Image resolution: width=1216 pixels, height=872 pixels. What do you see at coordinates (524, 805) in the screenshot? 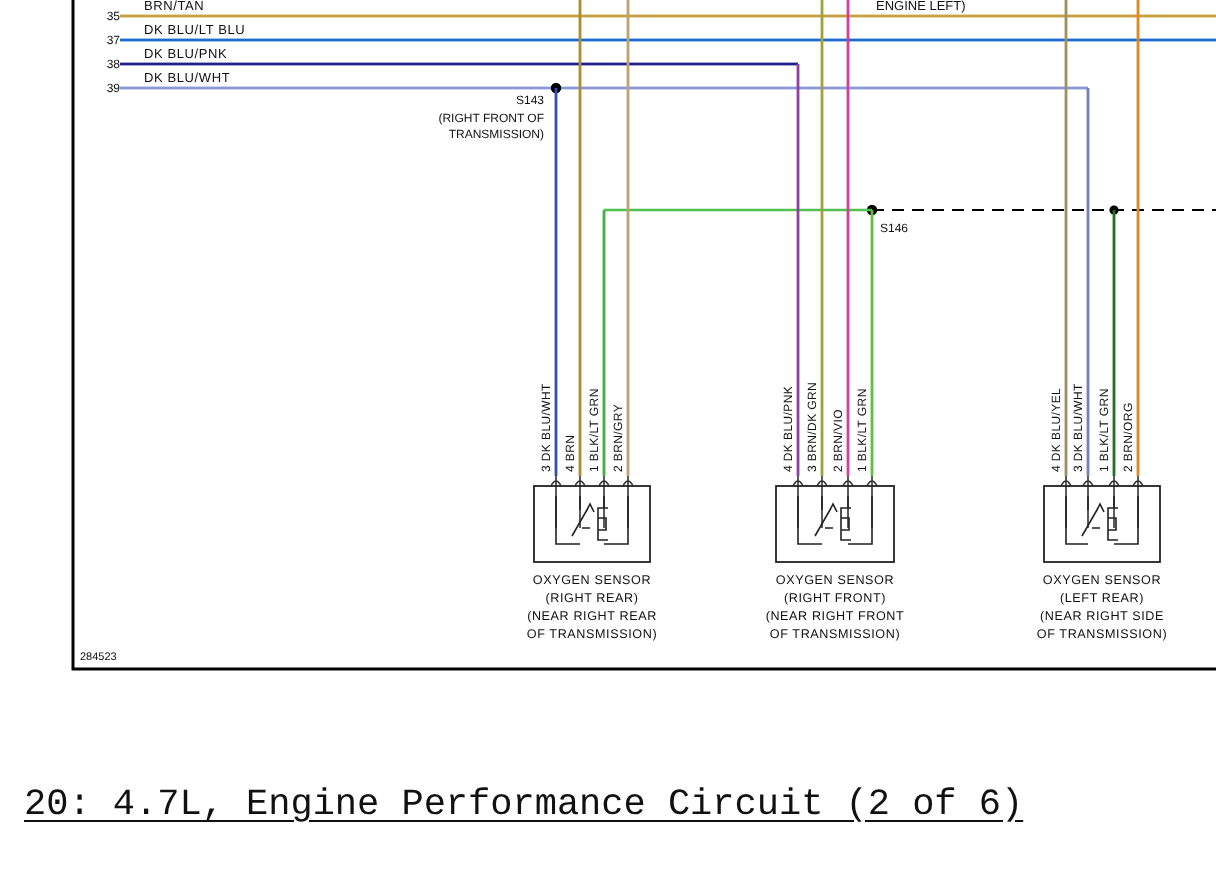
I see `figure-caption: 20: 4.7L, Engine Performance Circuit (2 of 6)` at bounding box center [524, 805].